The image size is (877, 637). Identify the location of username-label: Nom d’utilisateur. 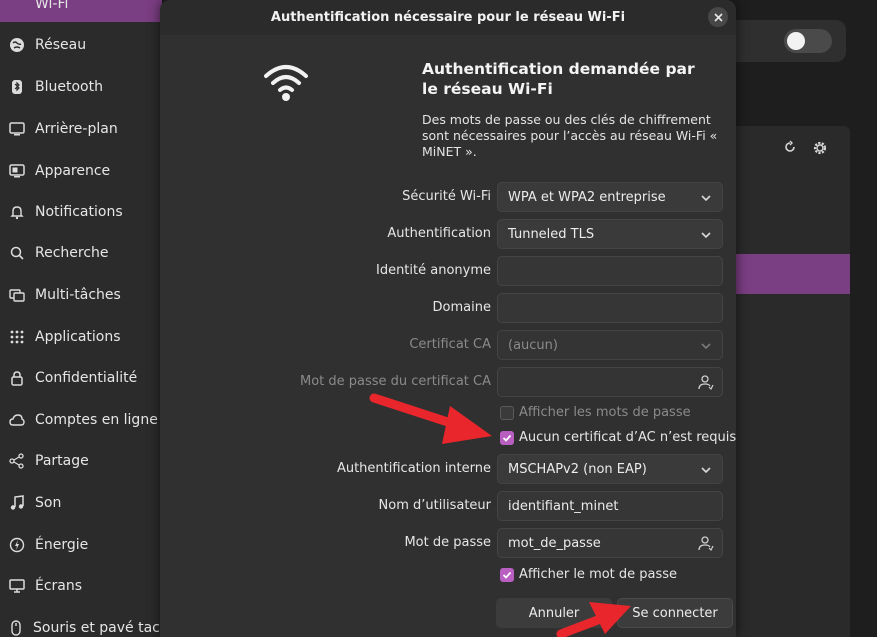
(434, 505).